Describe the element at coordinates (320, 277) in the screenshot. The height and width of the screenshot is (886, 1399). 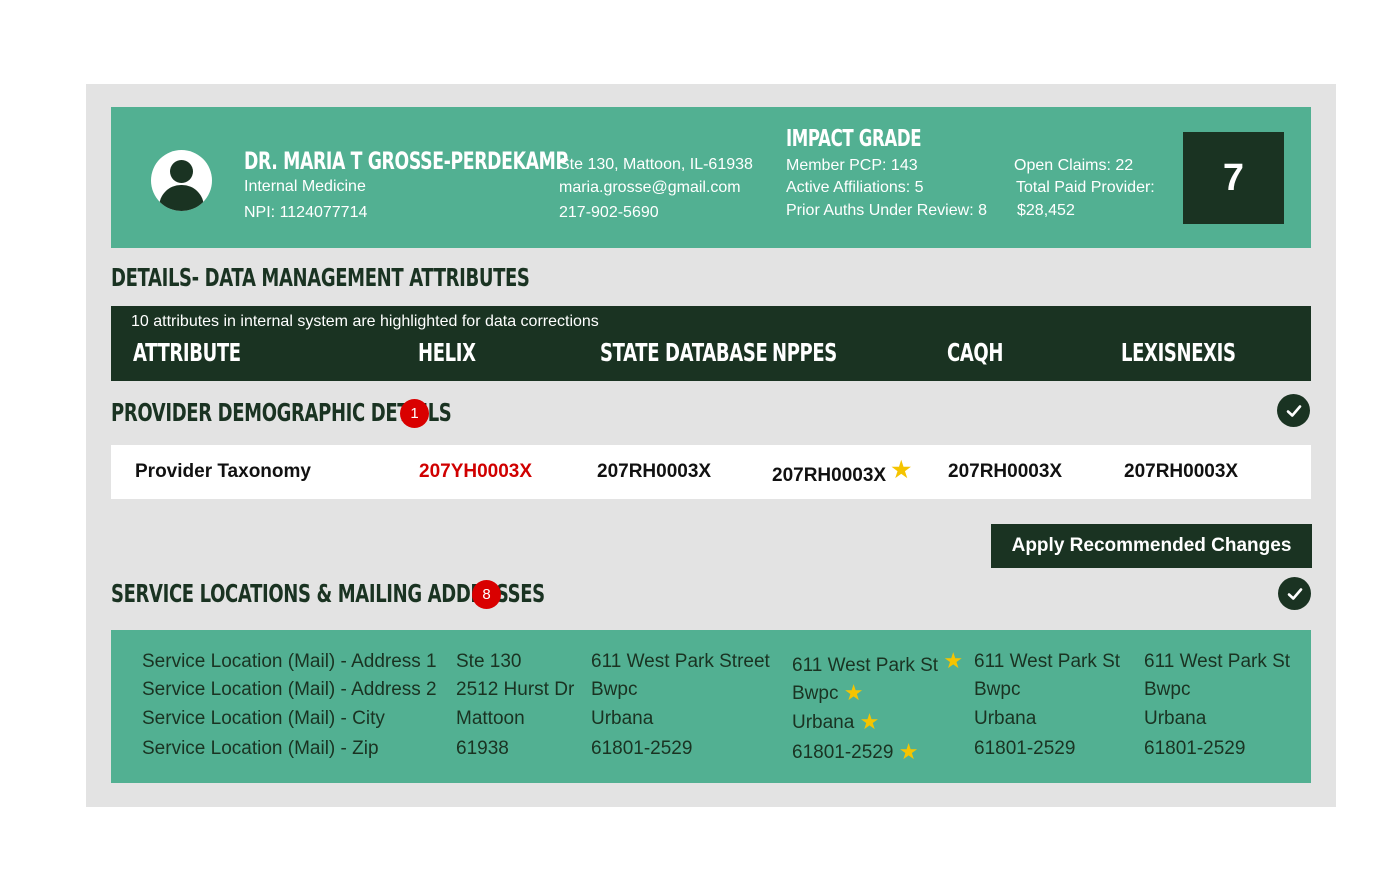
I see `details-title: DETAILS- DATA MANAGEMENT ATTRIBUTES` at that location.